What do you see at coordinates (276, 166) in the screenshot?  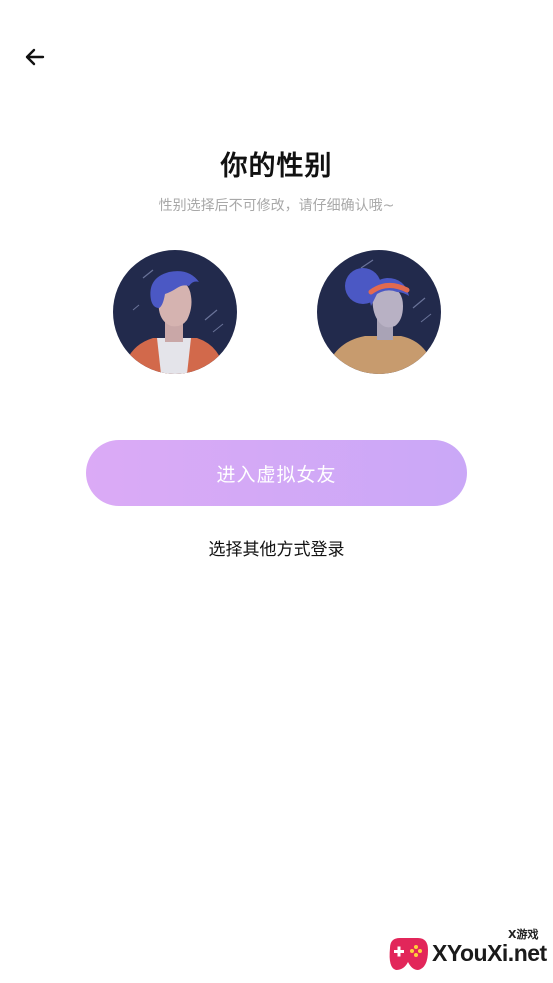 I see `page-title: 你的性别` at bounding box center [276, 166].